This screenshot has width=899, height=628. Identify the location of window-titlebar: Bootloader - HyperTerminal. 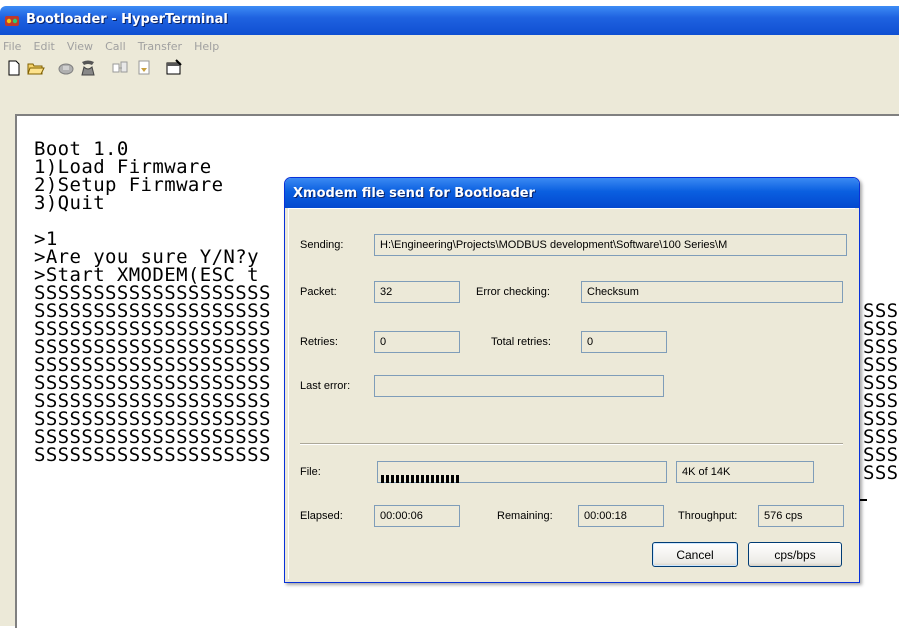
(449, 20).